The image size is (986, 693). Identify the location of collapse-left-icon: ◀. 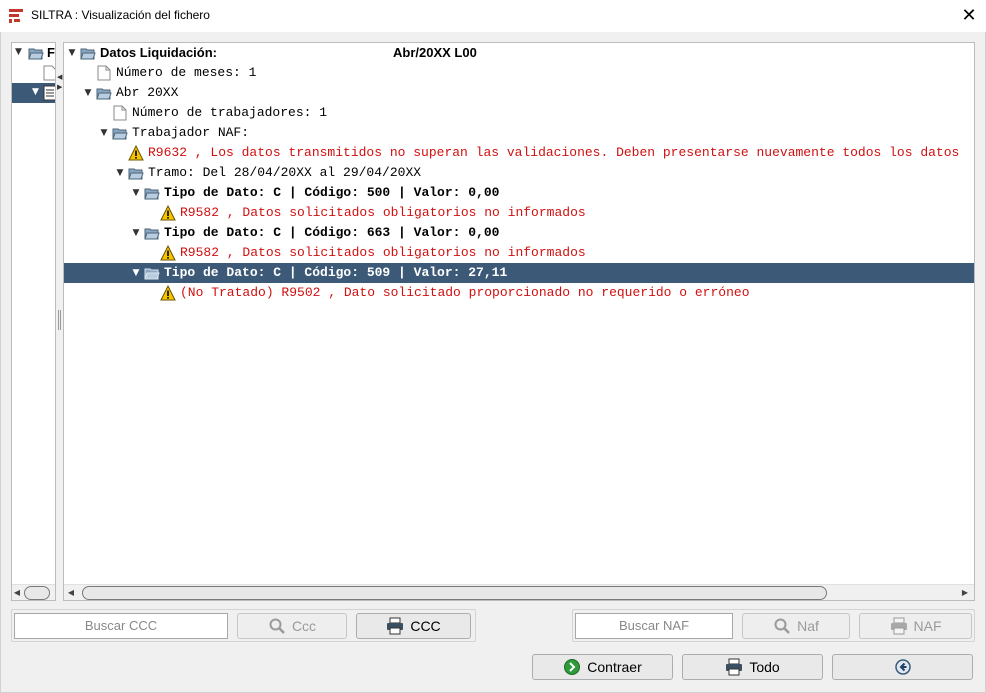
(59, 78).